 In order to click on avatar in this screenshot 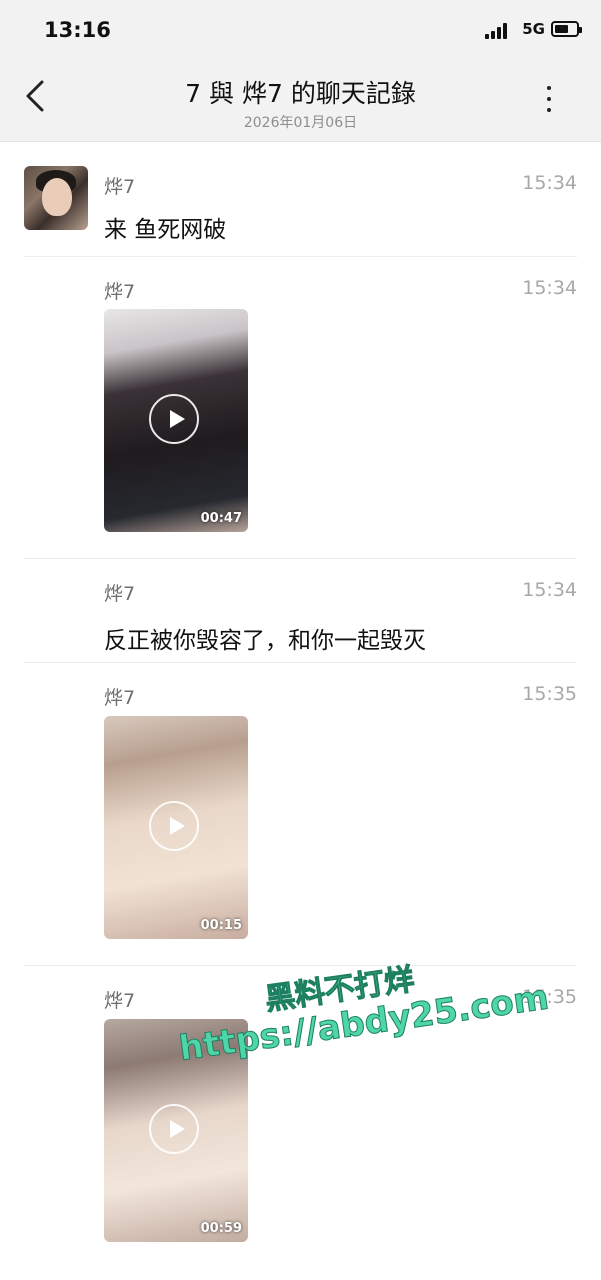, I will do `click(56, 198)`.